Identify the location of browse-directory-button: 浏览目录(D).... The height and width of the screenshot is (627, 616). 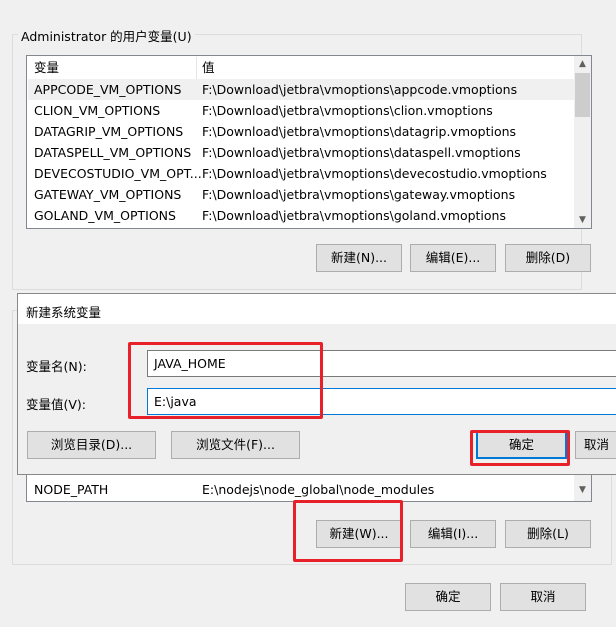
(91, 445).